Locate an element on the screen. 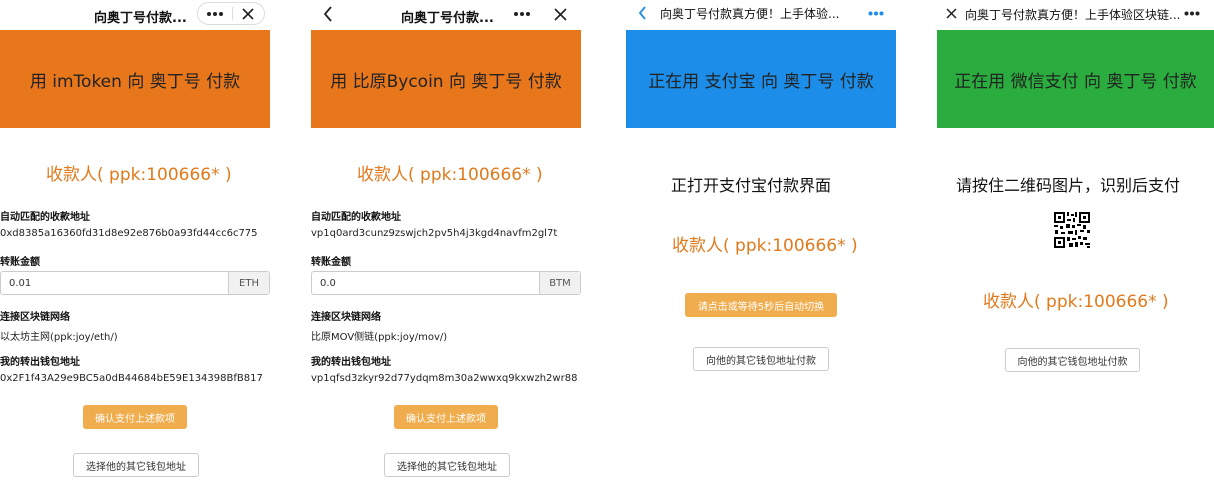 This screenshot has height=488, width=1214. banner-text: 用 imToken 向 奥丁号 付款 is located at coordinates (135, 81).